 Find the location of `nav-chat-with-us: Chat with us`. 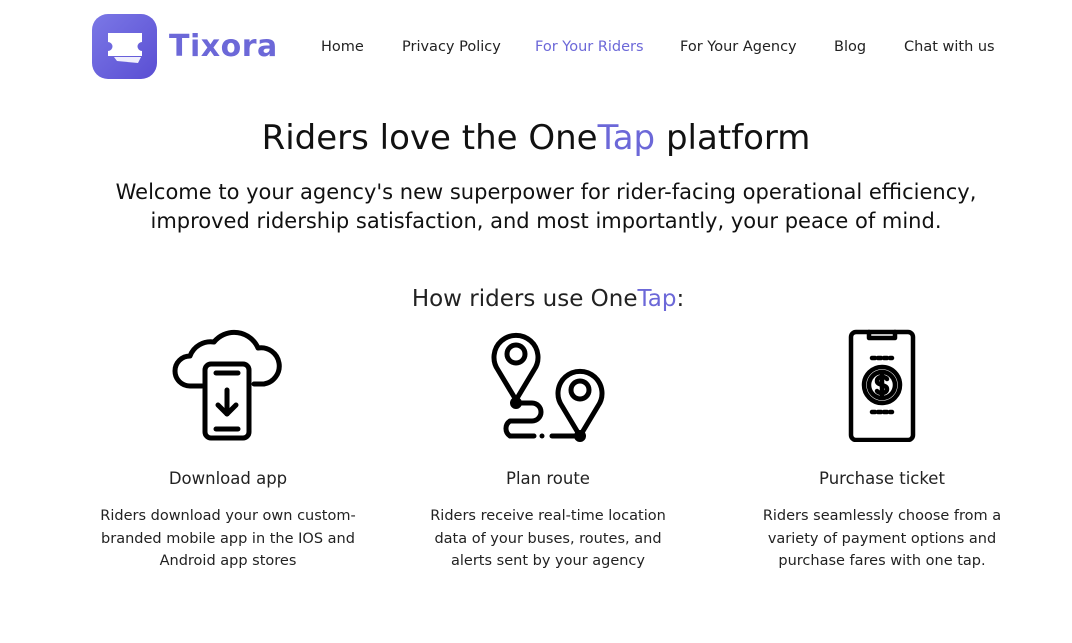

nav-chat-with-us: Chat with us is located at coordinates (949, 47).